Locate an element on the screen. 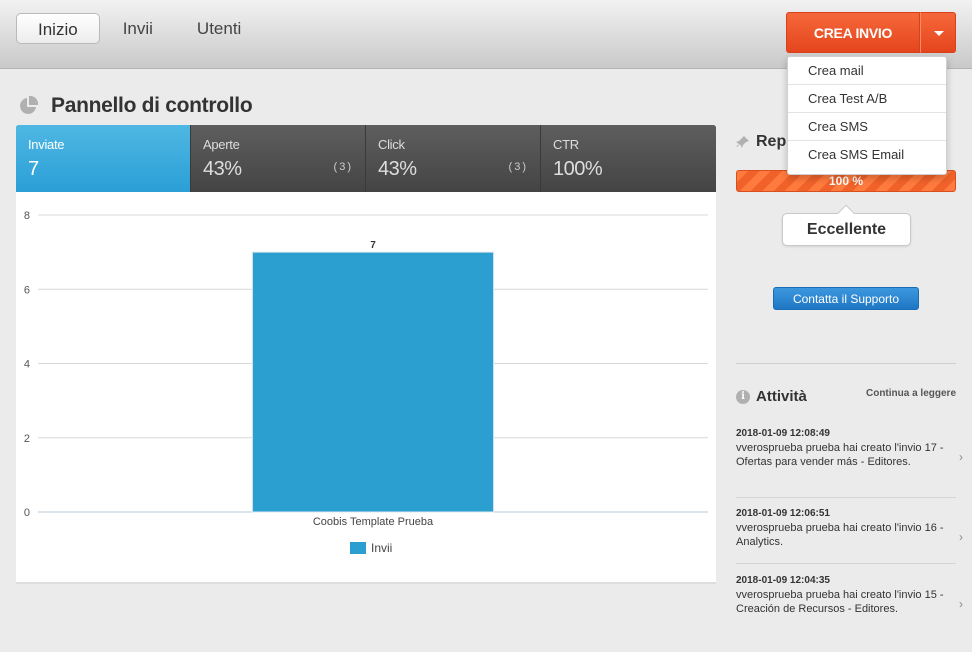  crea-invio-button: CREA INVIO is located at coordinates (853, 32).